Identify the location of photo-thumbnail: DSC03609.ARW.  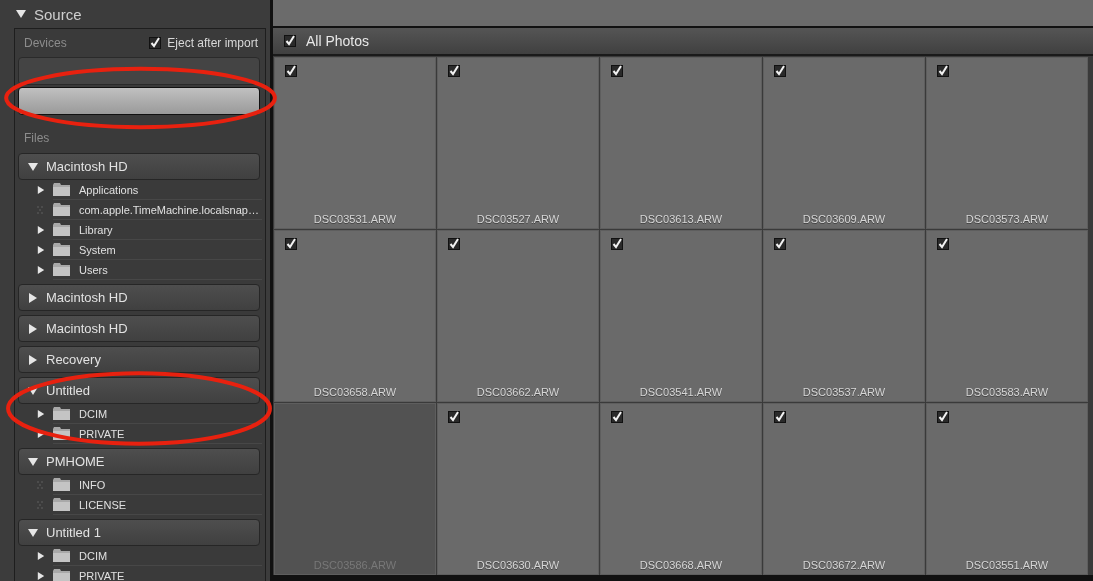
(844, 143).